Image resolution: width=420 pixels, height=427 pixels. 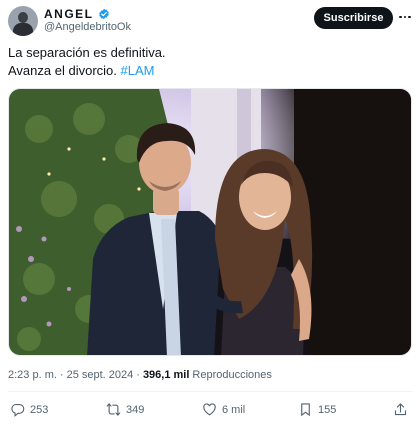 I want to click on repost-icon, so click(x=113, y=409).